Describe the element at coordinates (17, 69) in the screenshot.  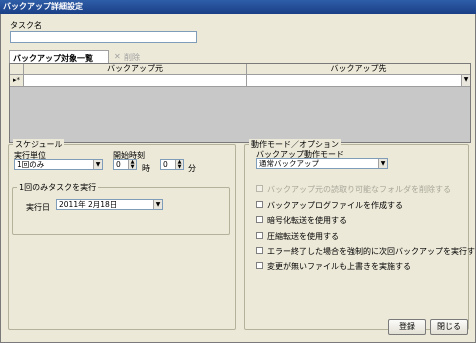
I see `row-header-corner` at that location.